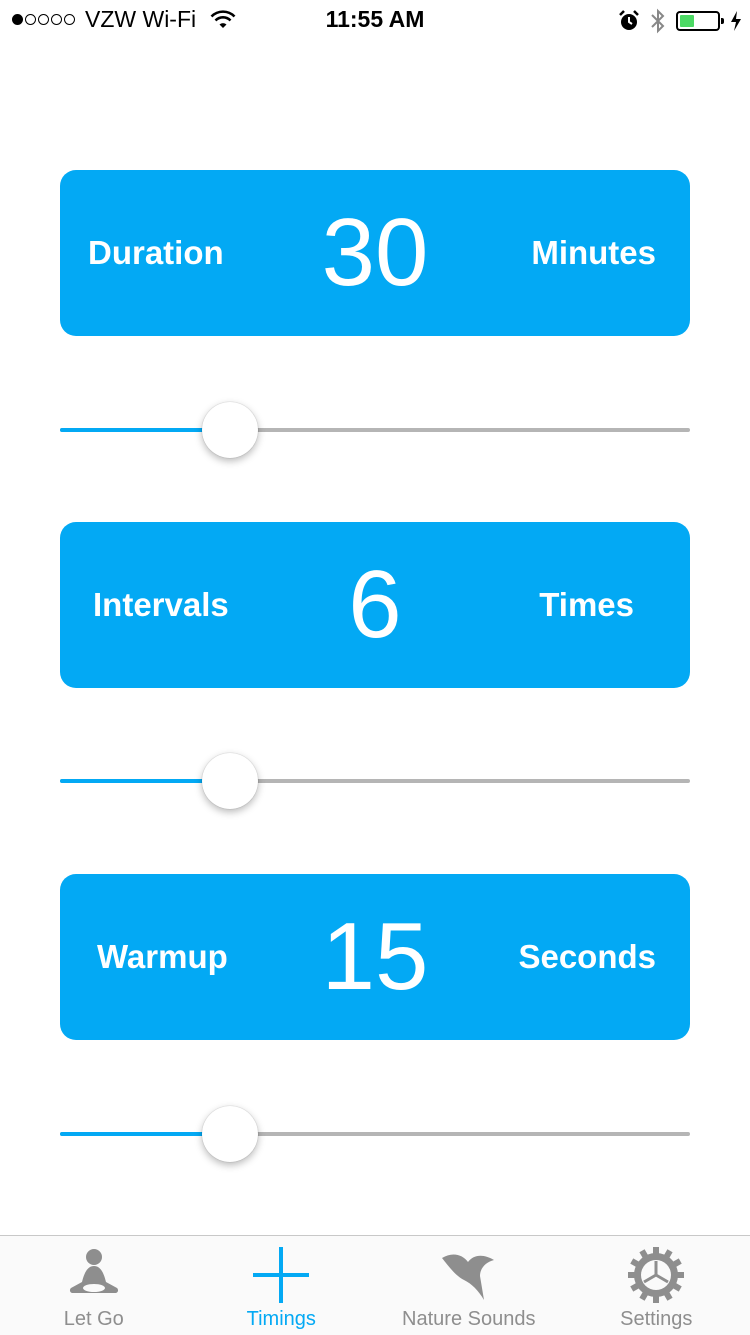 This screenshot has height=1335, width=750. What do you see at coordinates (593, 253) in the screenshot?
I see `duration-unit: Minutes` at bounding box center [593, 253].